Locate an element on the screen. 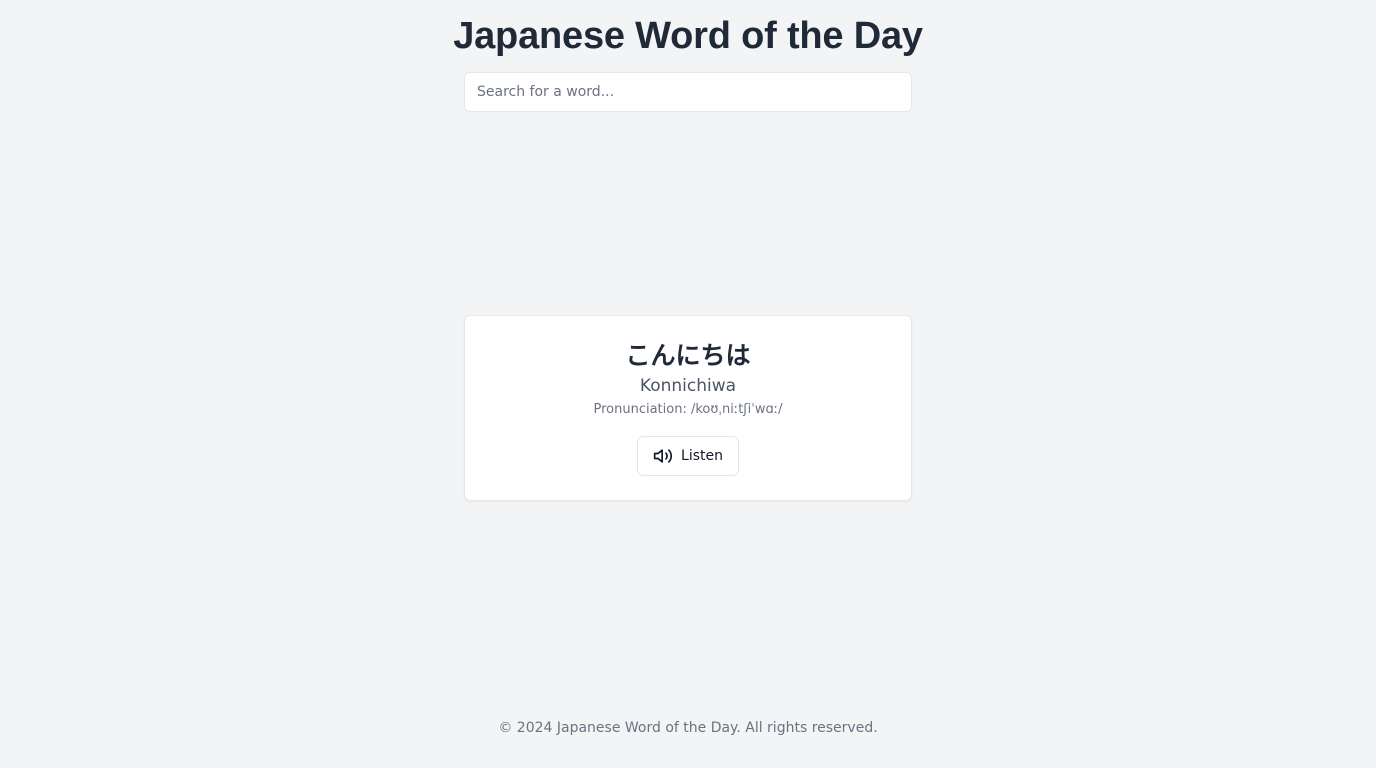 The height and width of the screenshot is (768, 1376). word-japanese: こんにちは is located at coordinates (688, 355).